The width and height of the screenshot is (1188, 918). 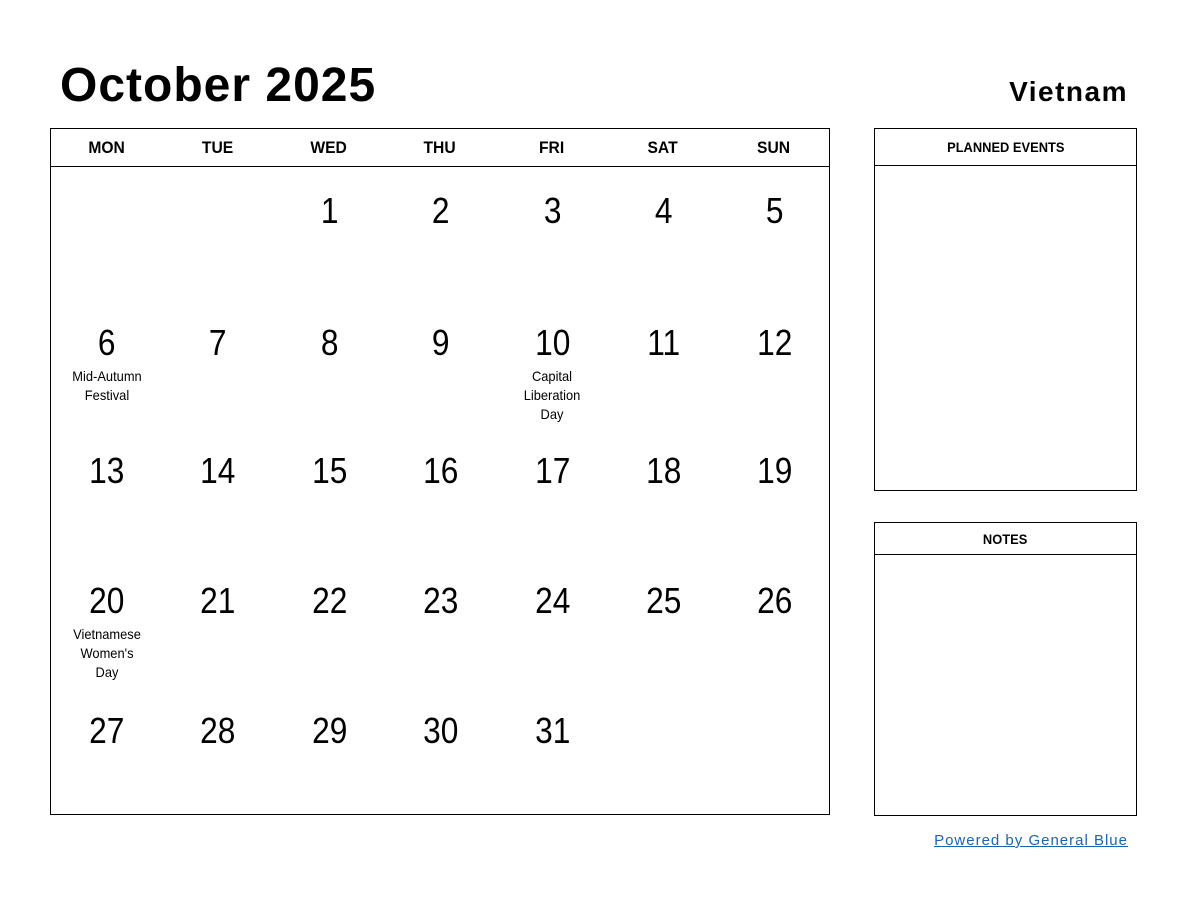 I want to click on day-cell: 12, so click(x=774, y=343).